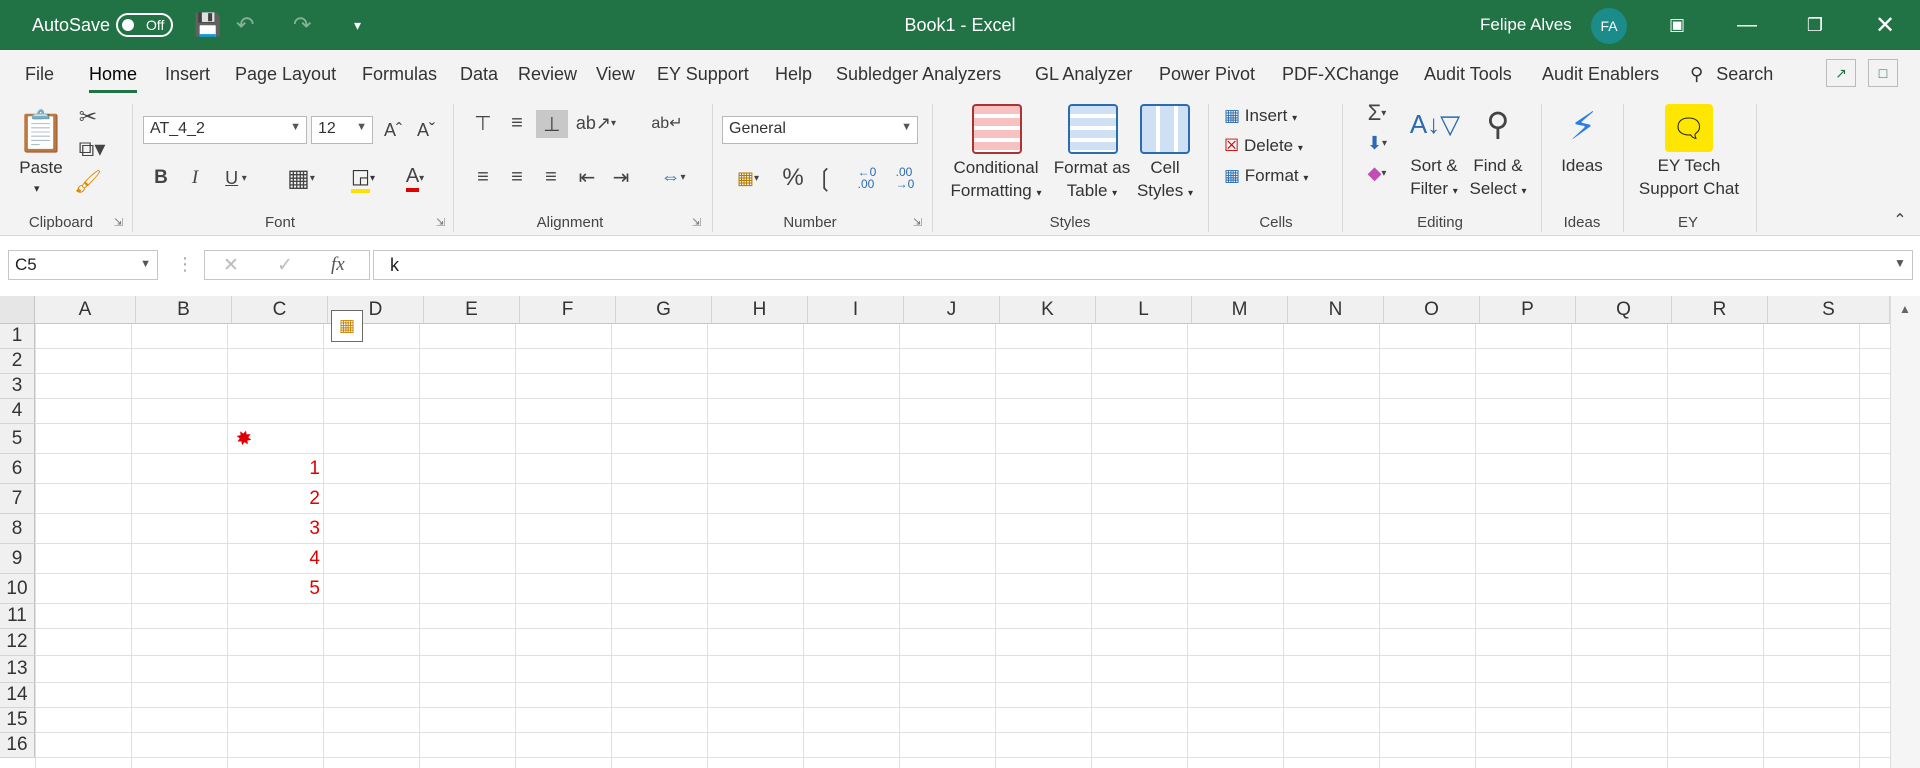  I want to click on font-size-combo: 12 ▼, so click(342, 130).